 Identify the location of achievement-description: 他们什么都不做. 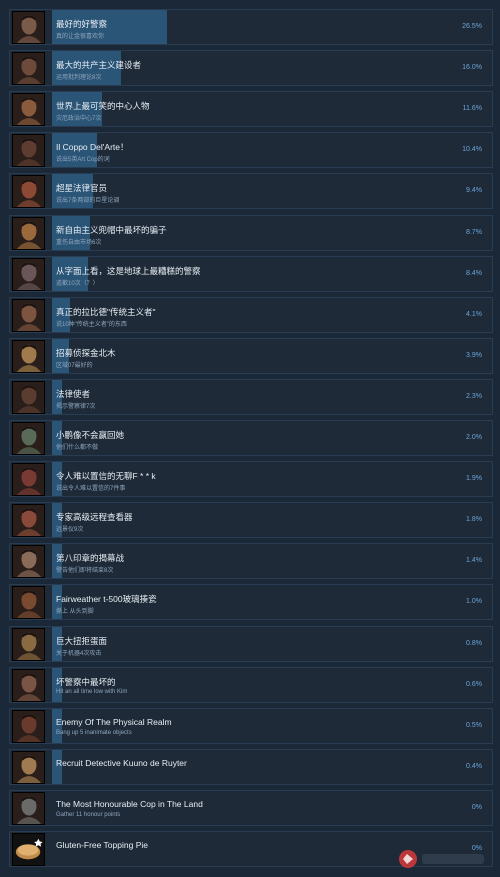
(77, 448).